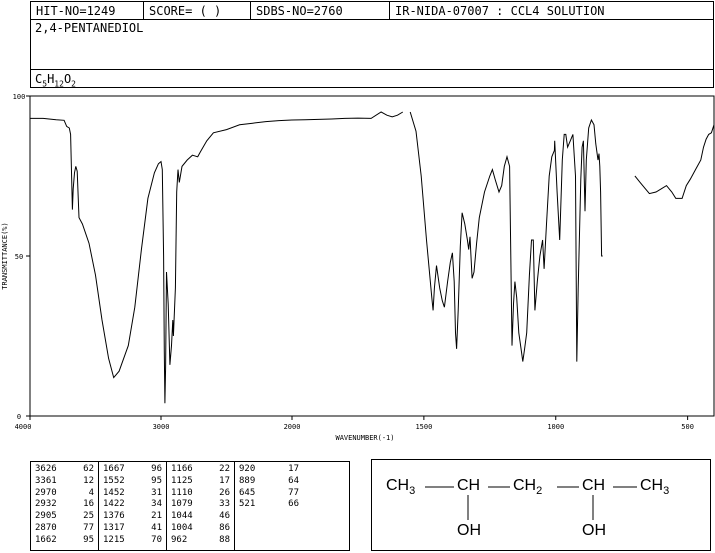 This screenshot has width=715, height=553. Describe the element at coordinates (555, 427) in the screenshot. I see `x-tick-label: 1000` at that location.